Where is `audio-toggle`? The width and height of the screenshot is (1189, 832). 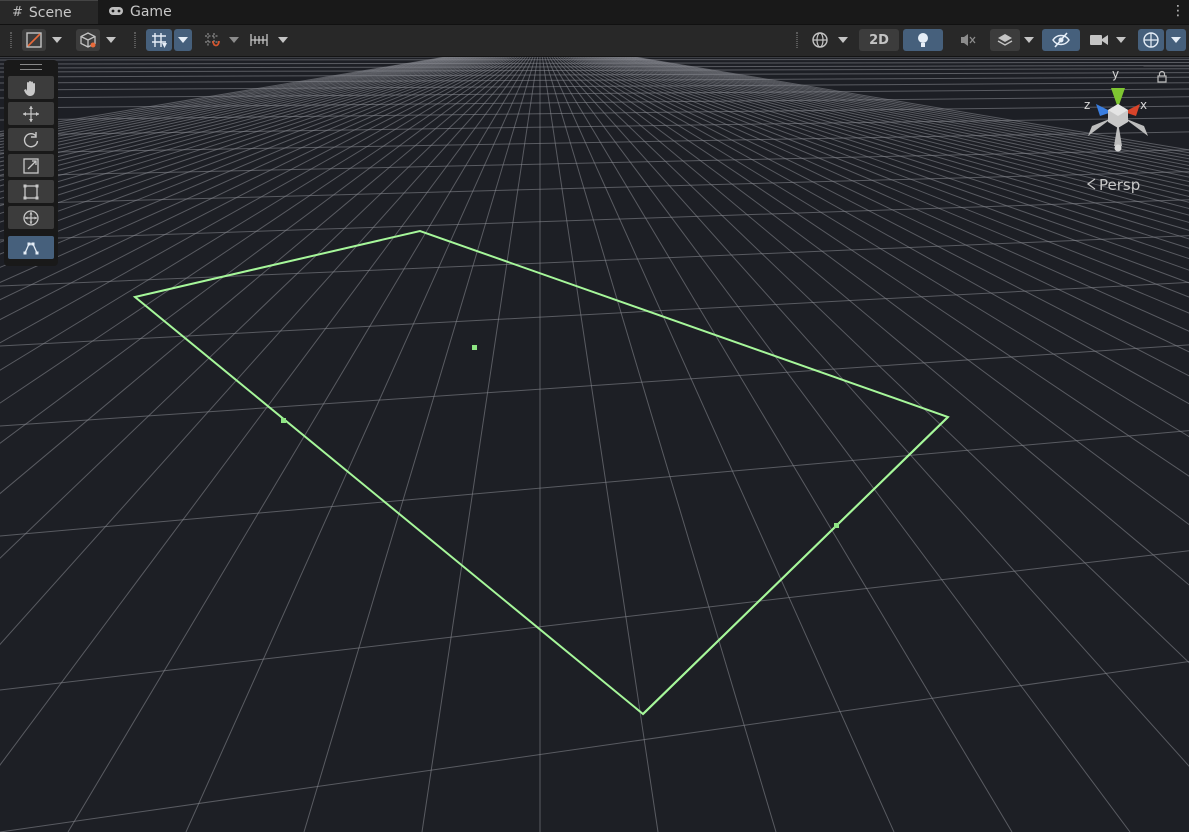
audio-toggle is located at coordinates (968, 40).